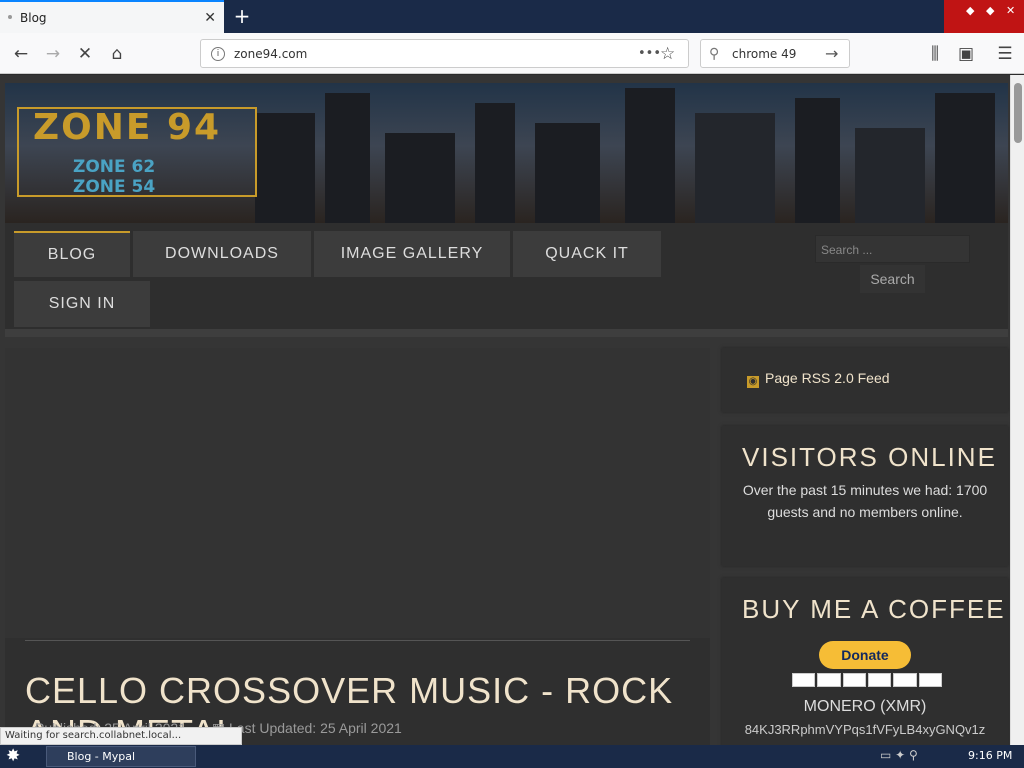  Describe the element at coordinates (137, 152) in the screenshot. I see `site-logo: ZONE 94 ZONE 62 ZONE 54` at that location.